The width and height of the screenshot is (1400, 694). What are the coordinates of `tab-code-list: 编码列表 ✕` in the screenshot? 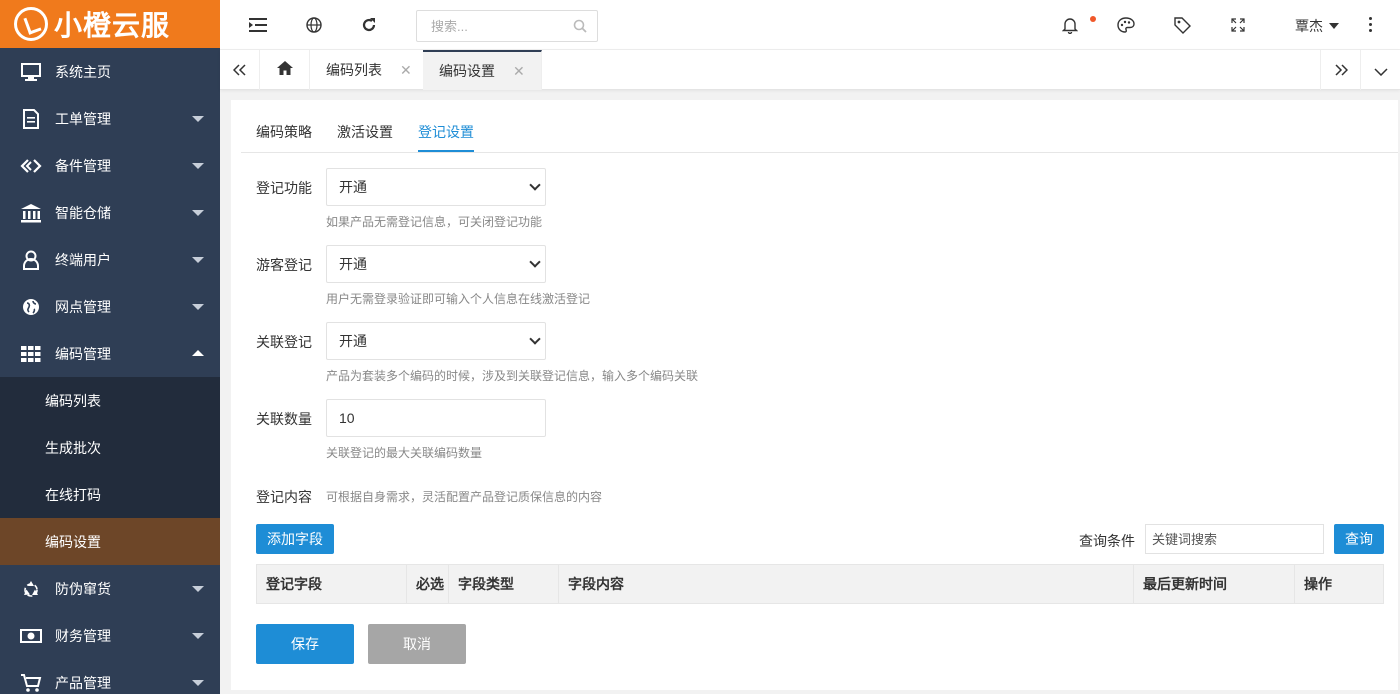 It's located at (369, 70).